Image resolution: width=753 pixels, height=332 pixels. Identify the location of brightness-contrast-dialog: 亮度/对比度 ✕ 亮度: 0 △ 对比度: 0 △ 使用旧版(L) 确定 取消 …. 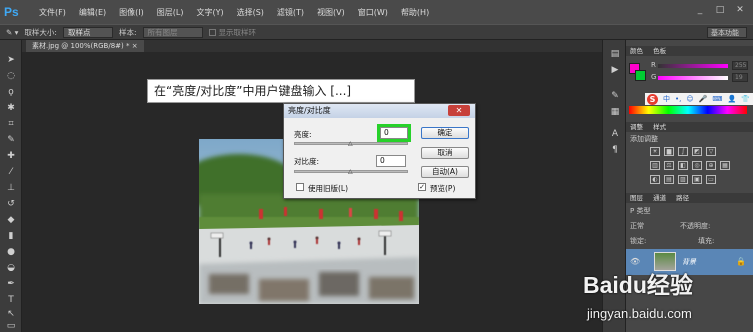
(379, 151).